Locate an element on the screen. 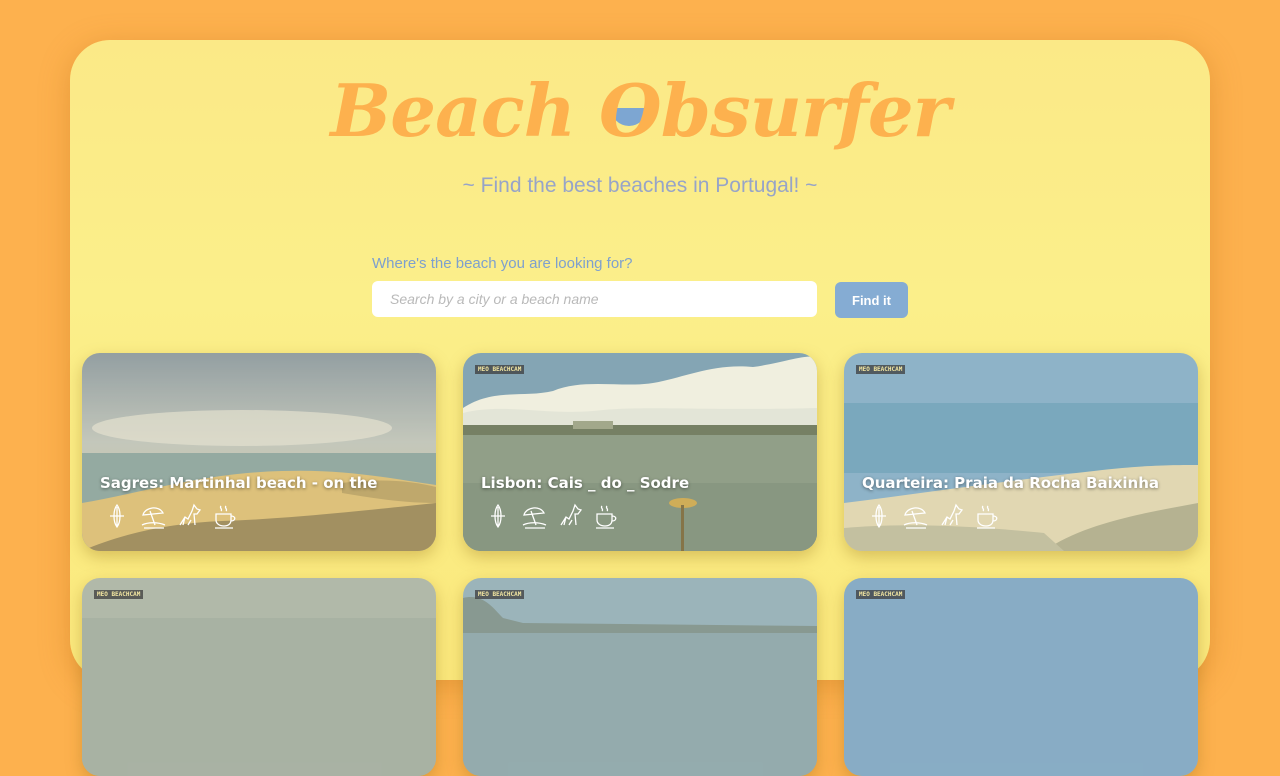  logo-text-beach: Beach is located at coordinates (453, 110).